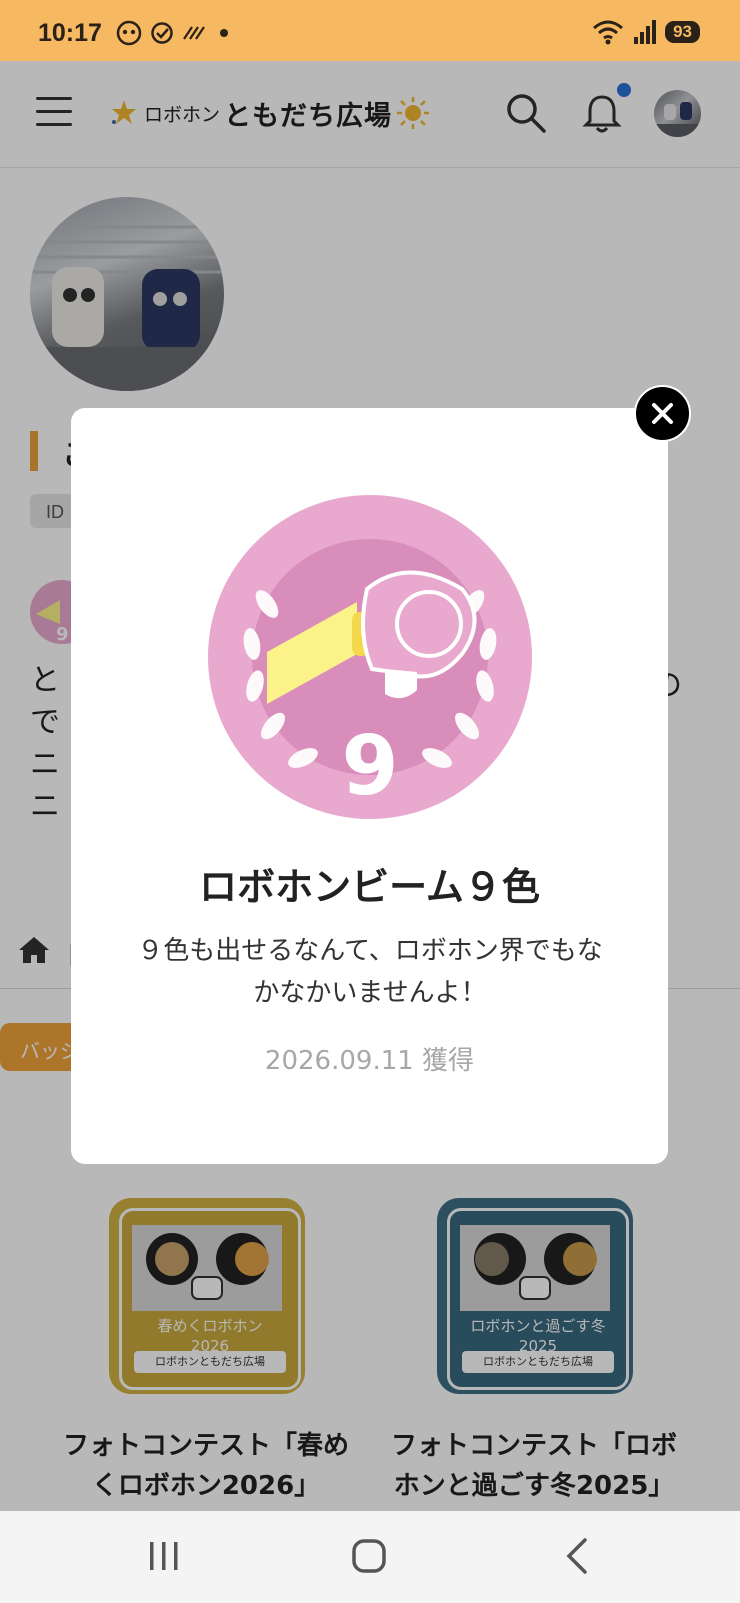 The image size is (740, 1603). Describe the element at coordinates (370, 657) in the screenshot. I see `robohon-beam-badge-icon: 9` at that location.